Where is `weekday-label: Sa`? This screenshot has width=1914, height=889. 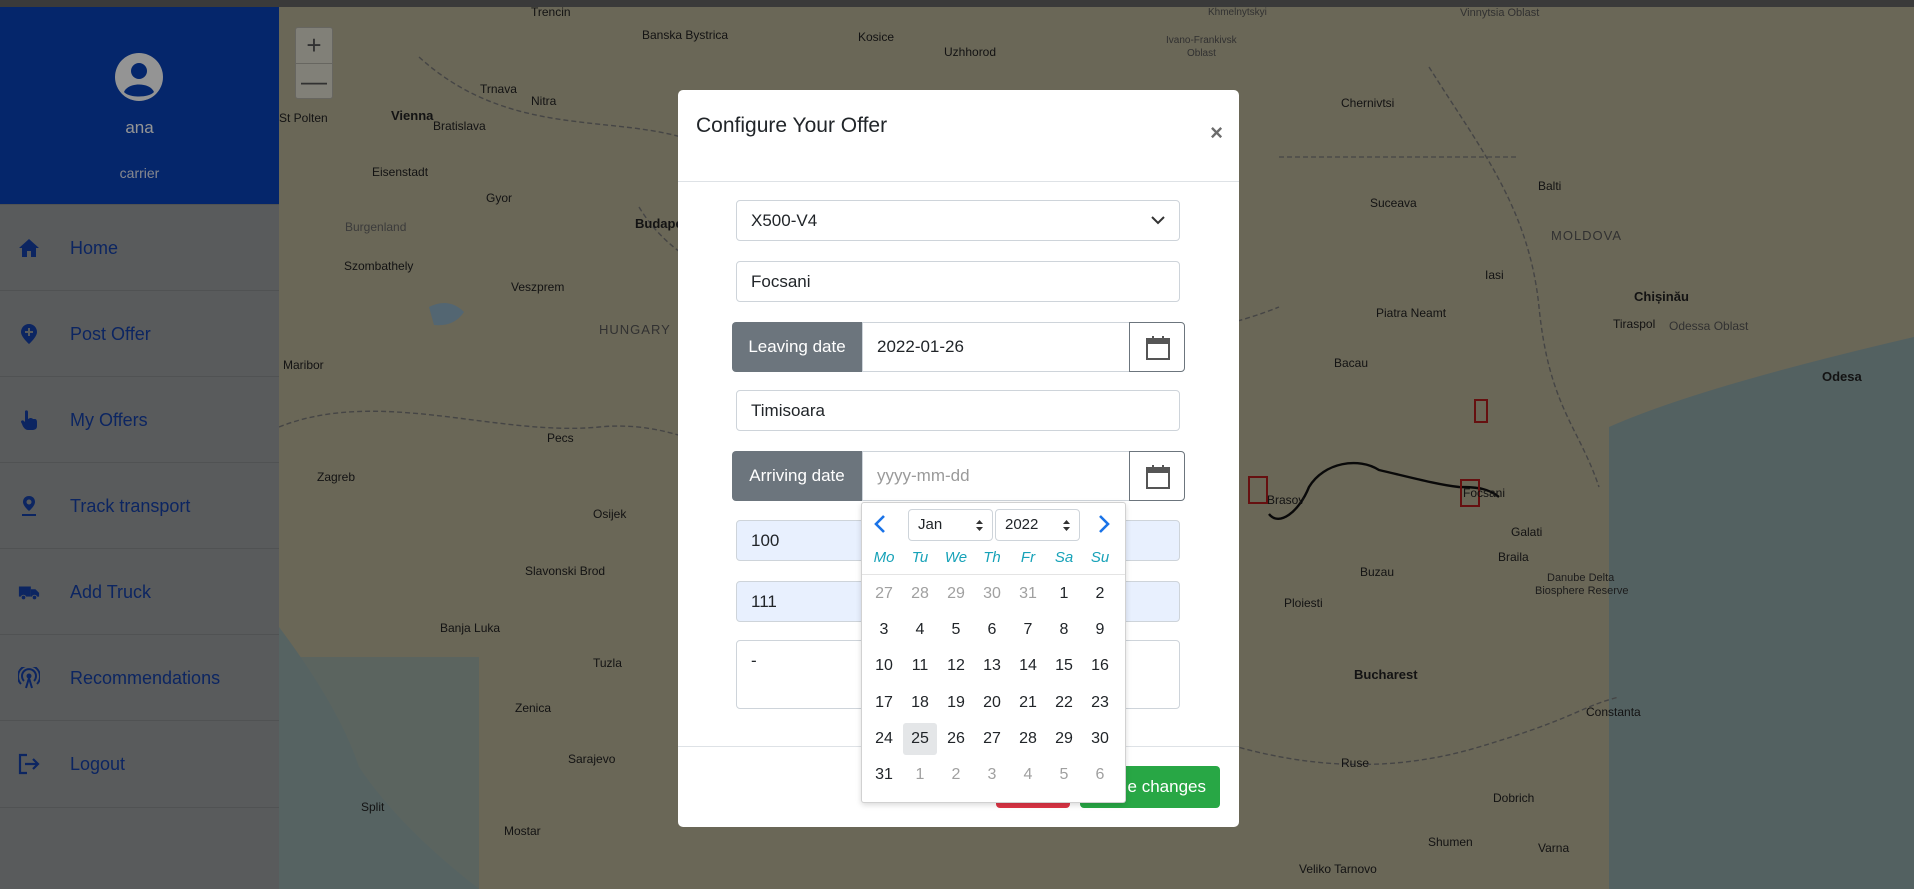
weekday-label: Sa is located at coordinates (1064, 557).